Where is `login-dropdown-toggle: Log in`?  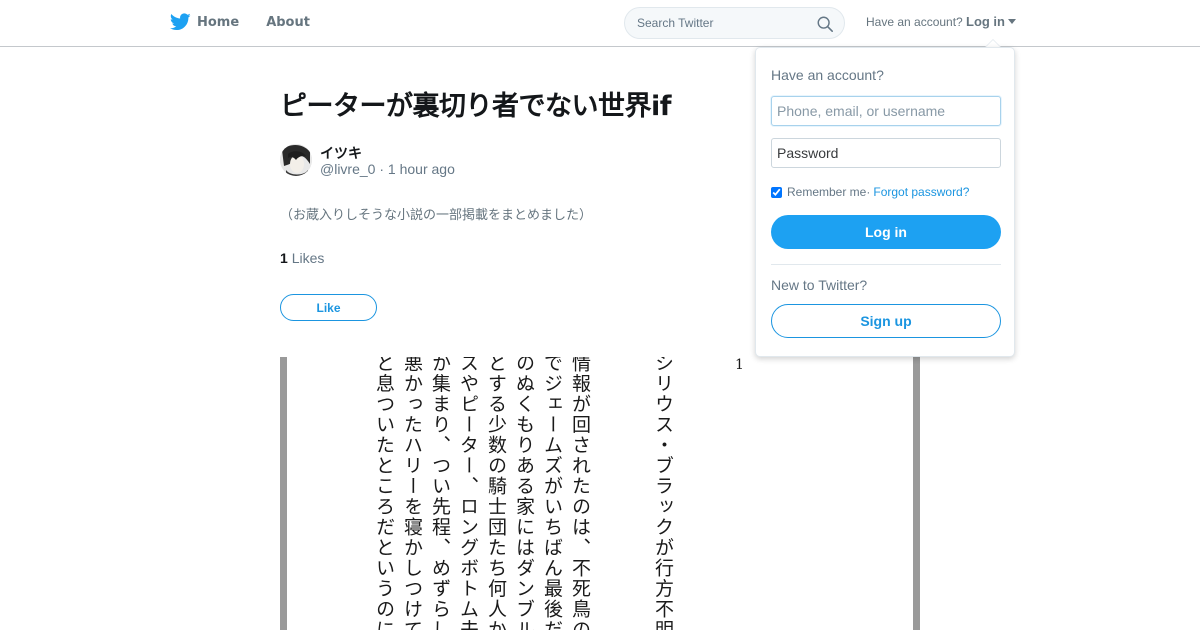 login-dropdown-toggle: Log in is located at coordinates (991, 21).